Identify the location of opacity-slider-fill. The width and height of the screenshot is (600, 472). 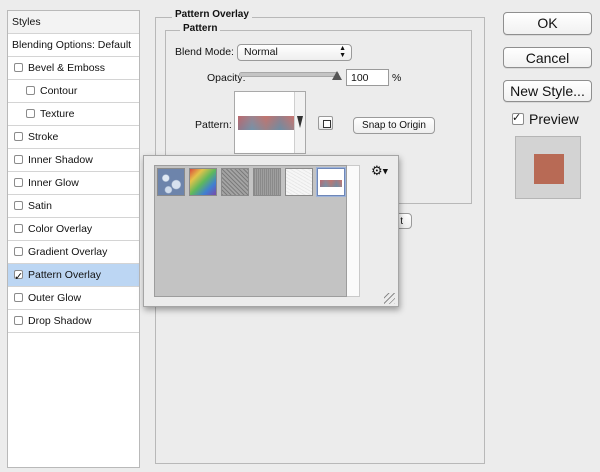
(289, 74).